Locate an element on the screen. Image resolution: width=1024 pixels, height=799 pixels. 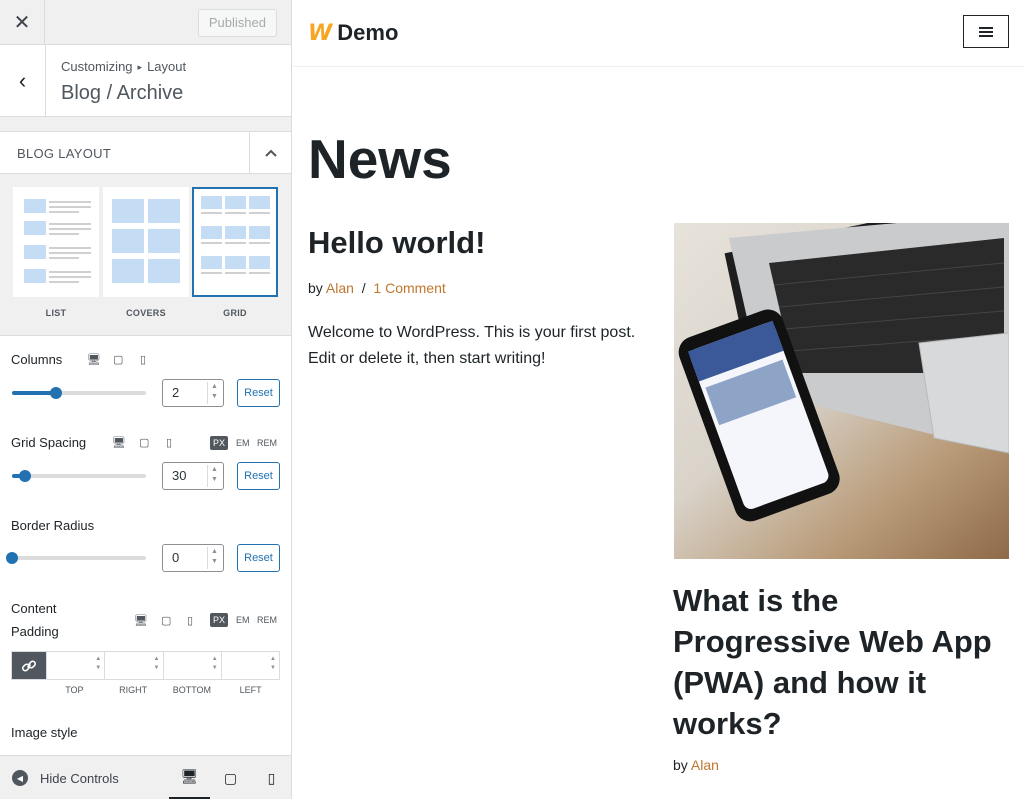
customizer-topbar: ✕ Published is located at coordinates (145, 22).